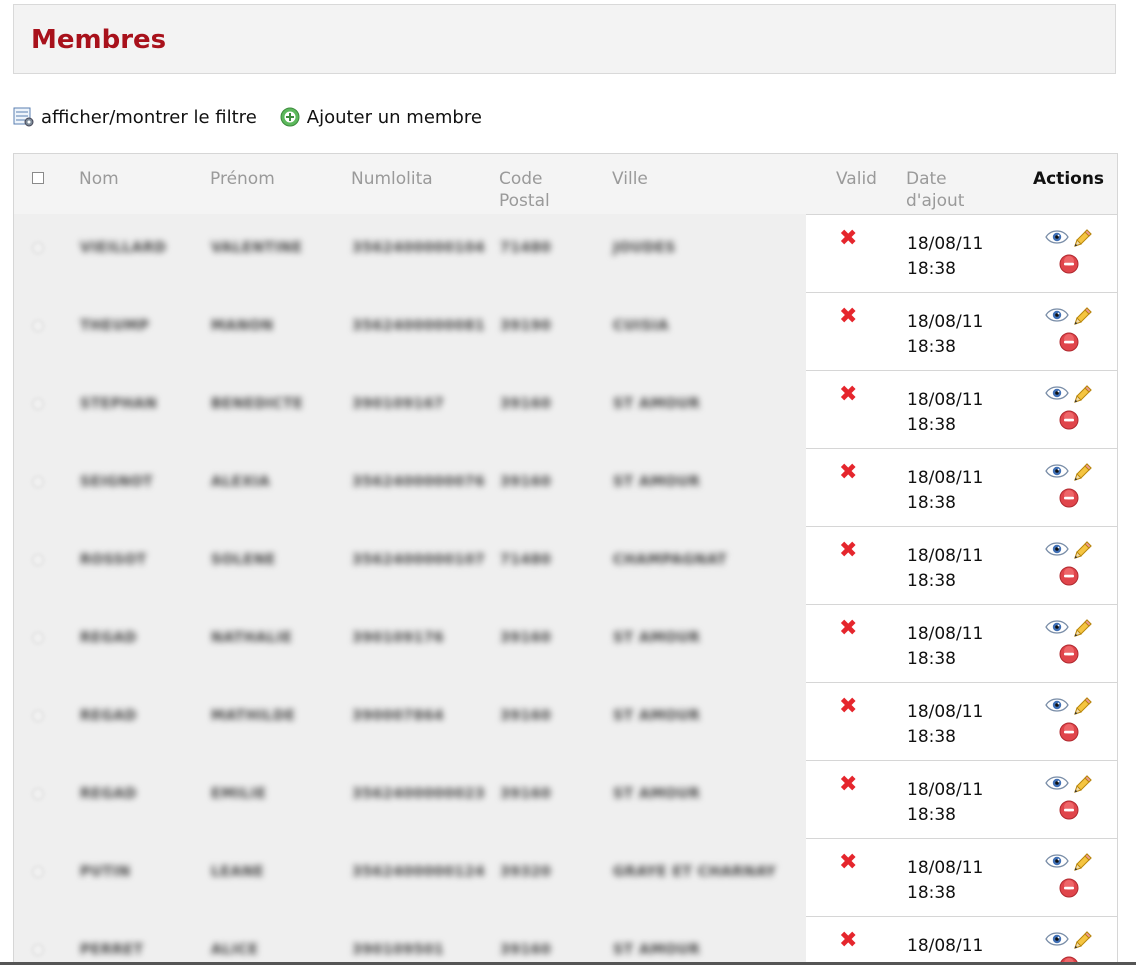 The width and height of the screenshot is (1136, 965). Describe the element at coordinates (398, 403) in the screenshot. I see `cell-numlolita: 390109167` at that location.